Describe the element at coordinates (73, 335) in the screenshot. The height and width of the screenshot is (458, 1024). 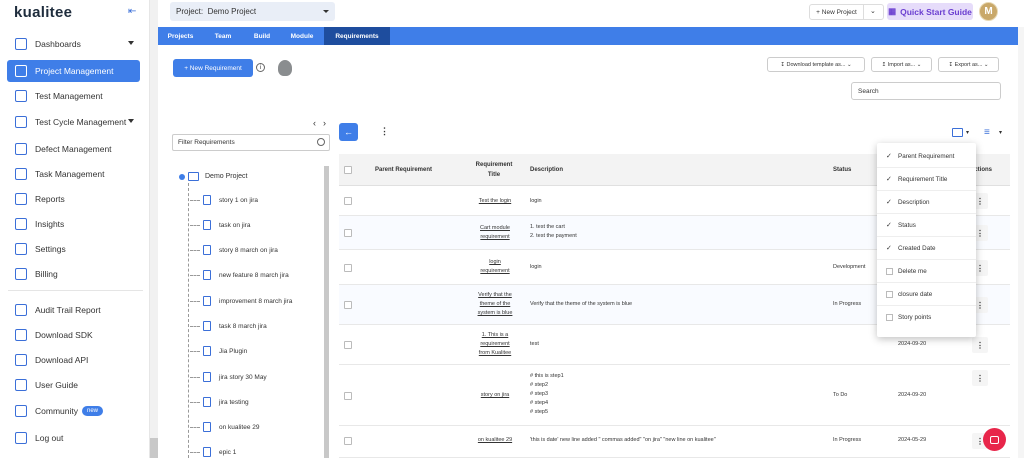
I see `sidebar-item-download-sdk: Download SDK` at that location.